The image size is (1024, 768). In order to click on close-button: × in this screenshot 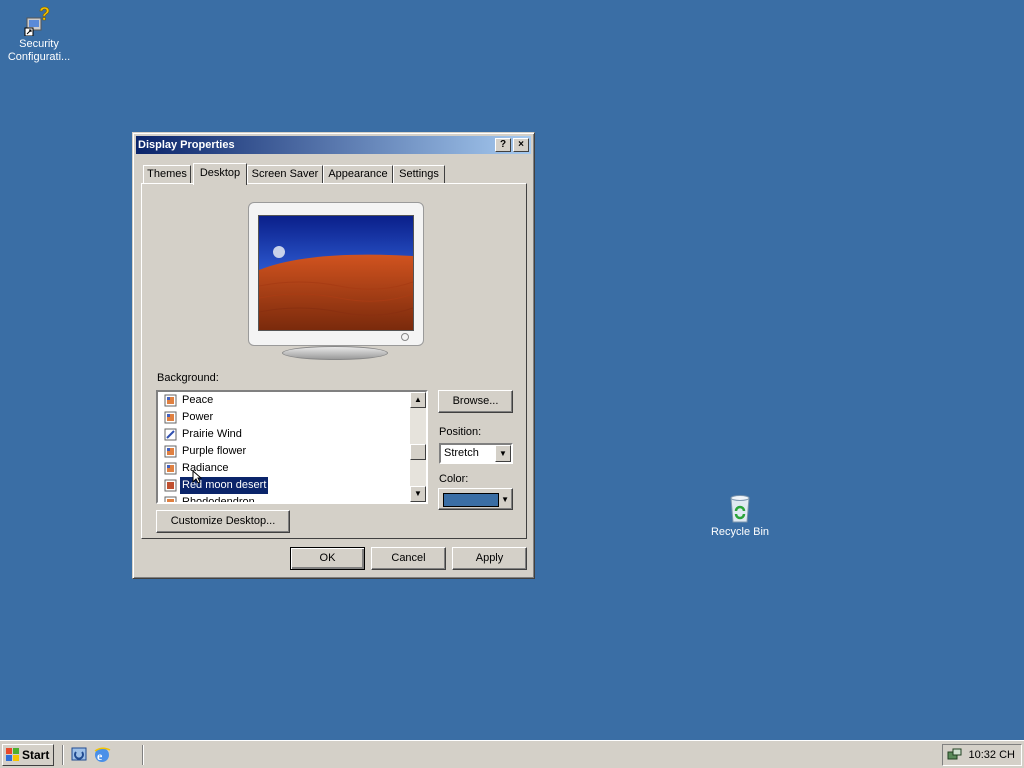, I will do `click(521, 145)`.